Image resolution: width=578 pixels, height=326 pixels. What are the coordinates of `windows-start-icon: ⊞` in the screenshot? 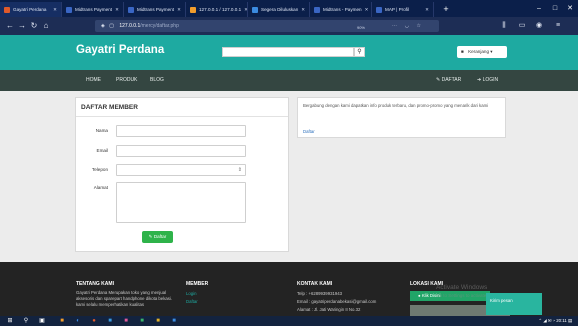 It's located at (10, 321).